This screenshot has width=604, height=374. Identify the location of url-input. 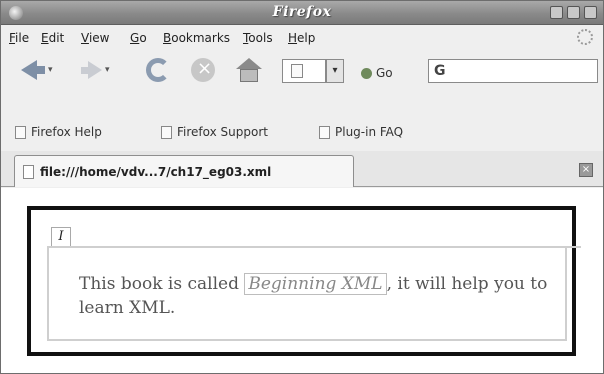
(304, 71).